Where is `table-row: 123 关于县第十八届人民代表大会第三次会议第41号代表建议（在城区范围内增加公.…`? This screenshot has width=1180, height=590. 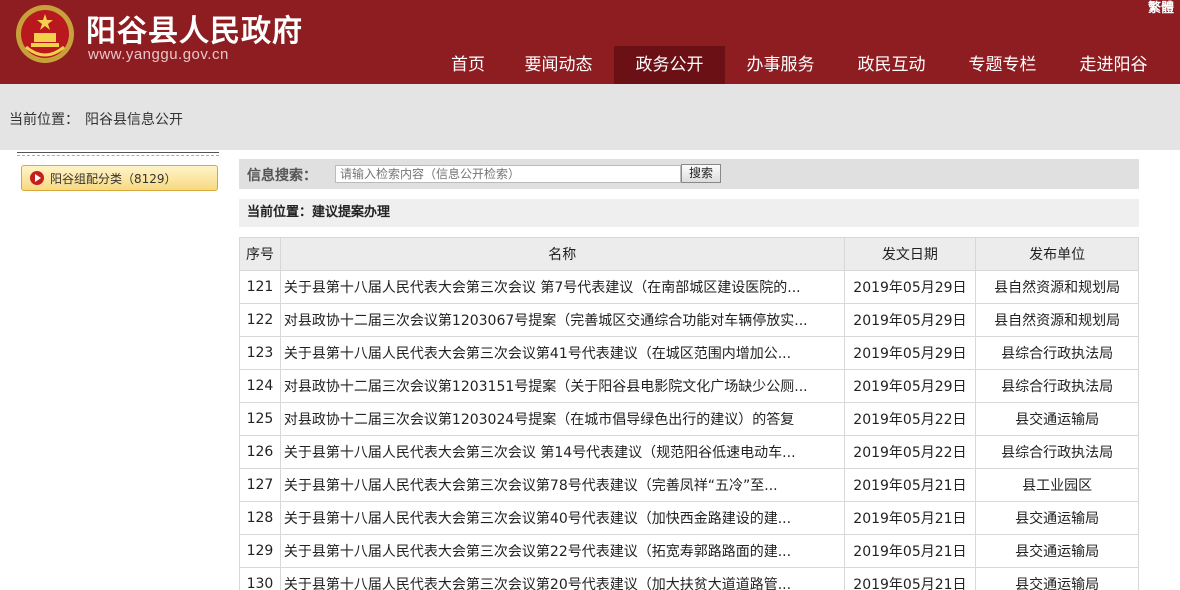 table-row: 123 关于县第十八届人民代表大会第三次会议第41号代表建议（在城区范围内增加公.… is located at coordinates (689, 353).